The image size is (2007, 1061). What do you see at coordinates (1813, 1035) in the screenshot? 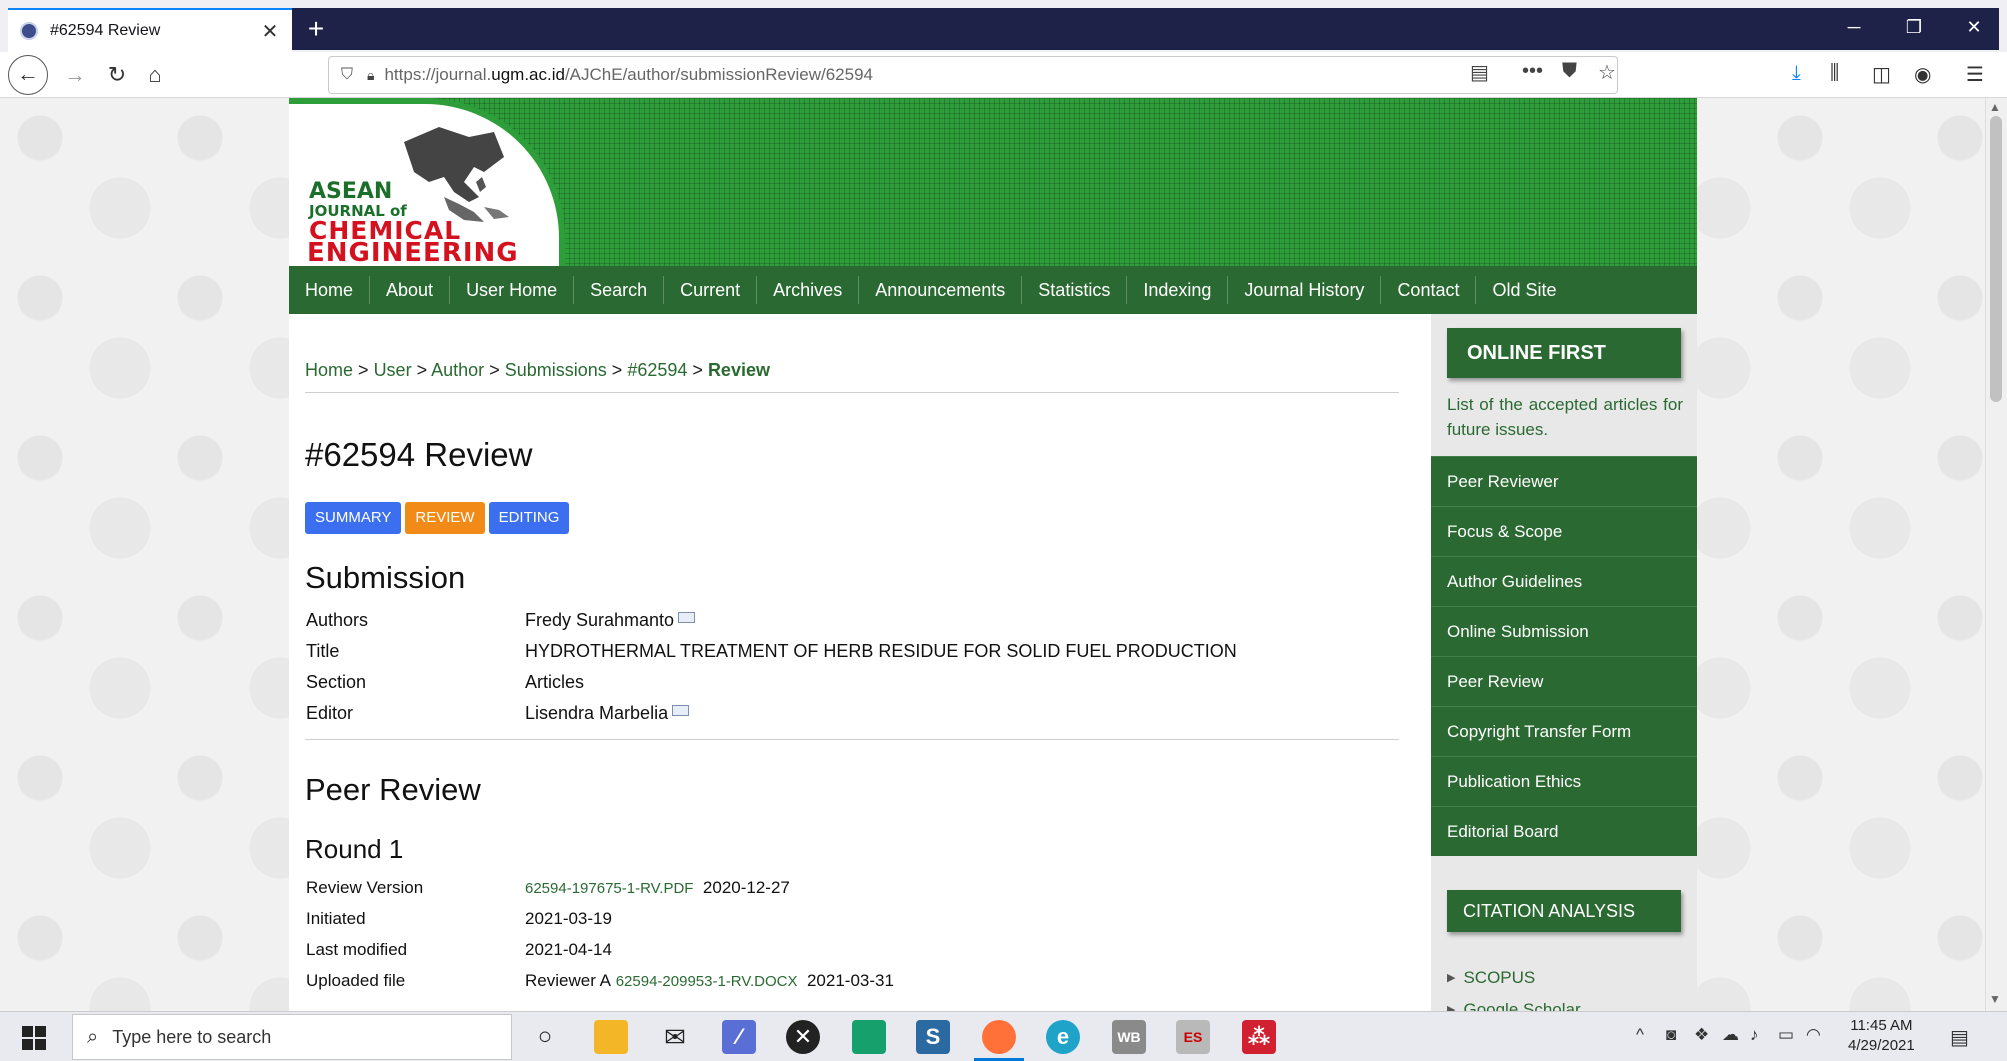
I see `wifi-icon: ◠` at bounding box center [1813, 1035].